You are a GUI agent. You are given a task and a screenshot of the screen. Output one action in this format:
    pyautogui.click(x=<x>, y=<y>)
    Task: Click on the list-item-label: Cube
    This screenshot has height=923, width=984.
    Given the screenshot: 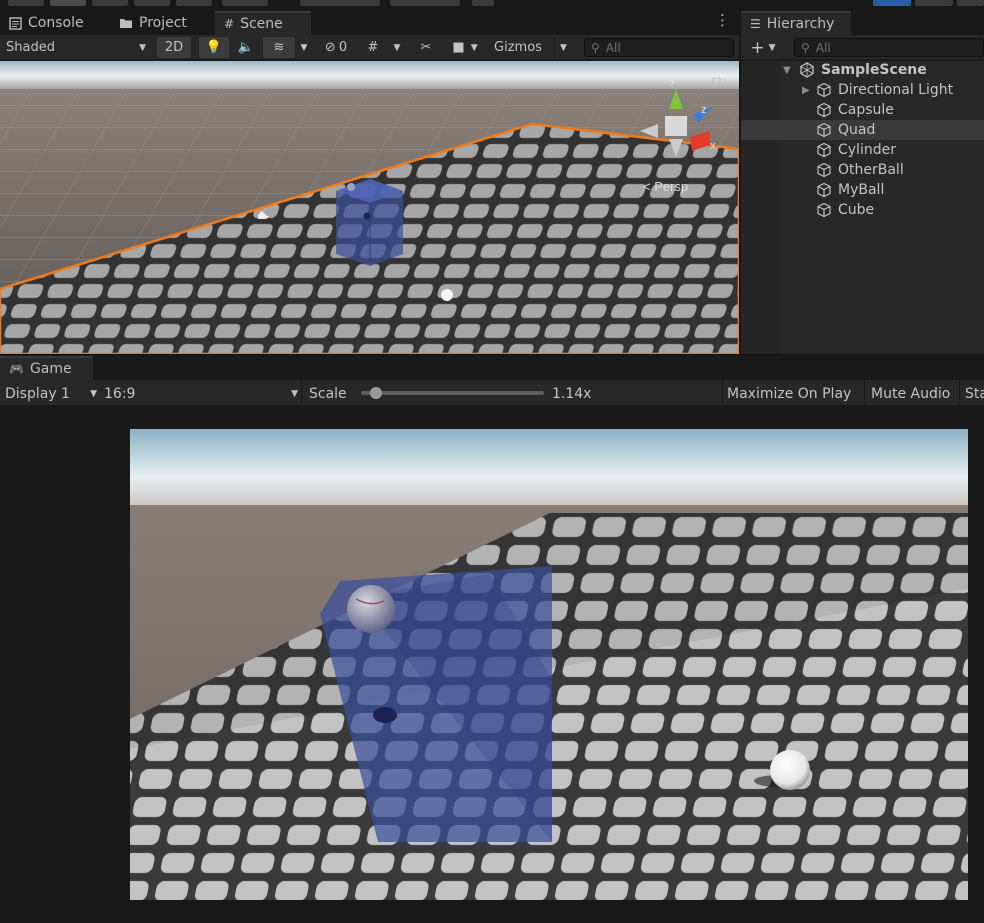 What is the action you would take?
    pyautogui.click(x=856, y=210)
    